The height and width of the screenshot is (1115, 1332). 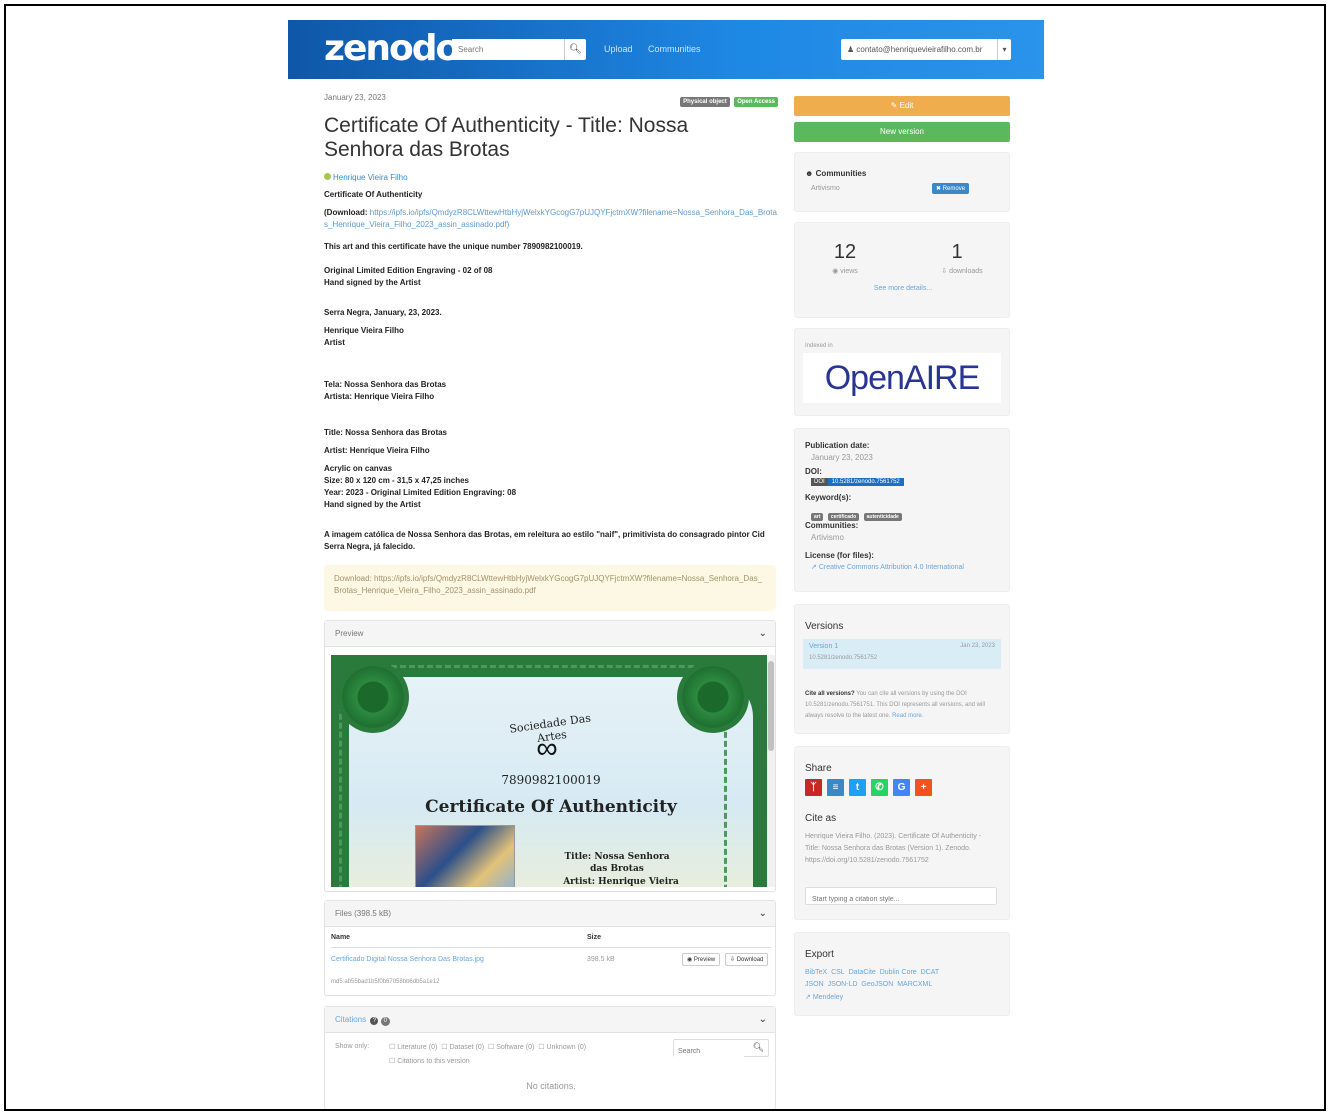 What do you see at coordinates (902, 132) in the screenshot?
I see `new-version-button: New version` at bounding box center [902, 132].